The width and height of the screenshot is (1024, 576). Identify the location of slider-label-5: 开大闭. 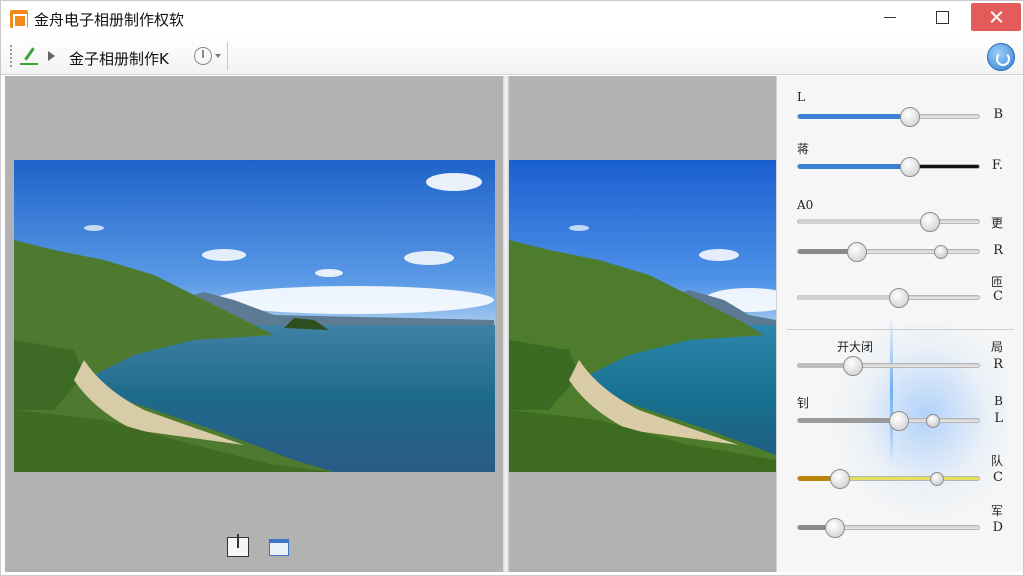
(855, 347).